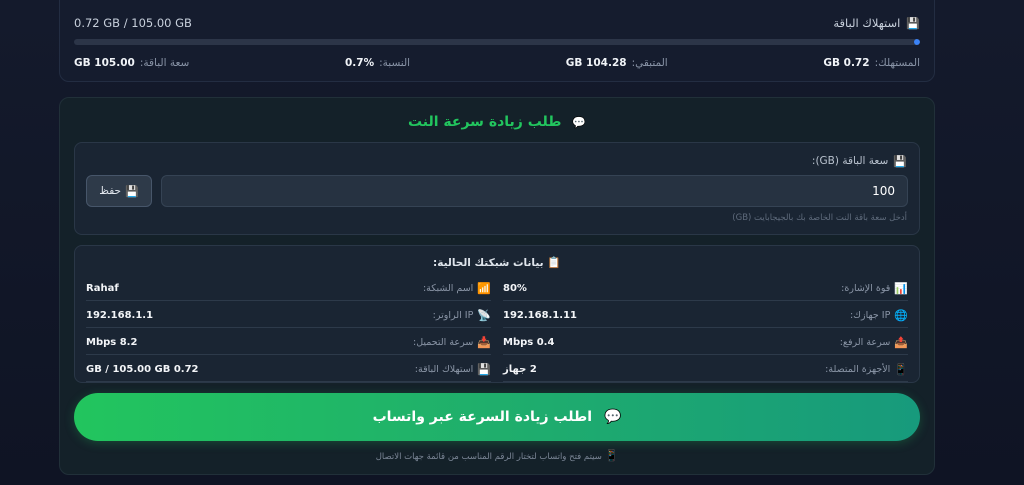 Image resolution: width=1024 pixels, height=485 pixels. I want to click on info-label: الأجهزة المتصلة:, so click(858, 369).